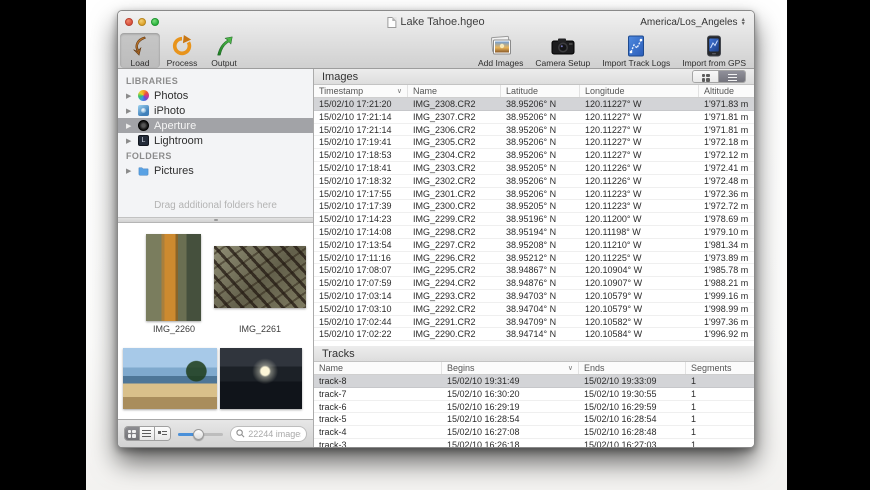 The image size is (870, 490). Describe the element at coordinates (182, 50) in the screenshot. I see `process-button: Process` at that location.